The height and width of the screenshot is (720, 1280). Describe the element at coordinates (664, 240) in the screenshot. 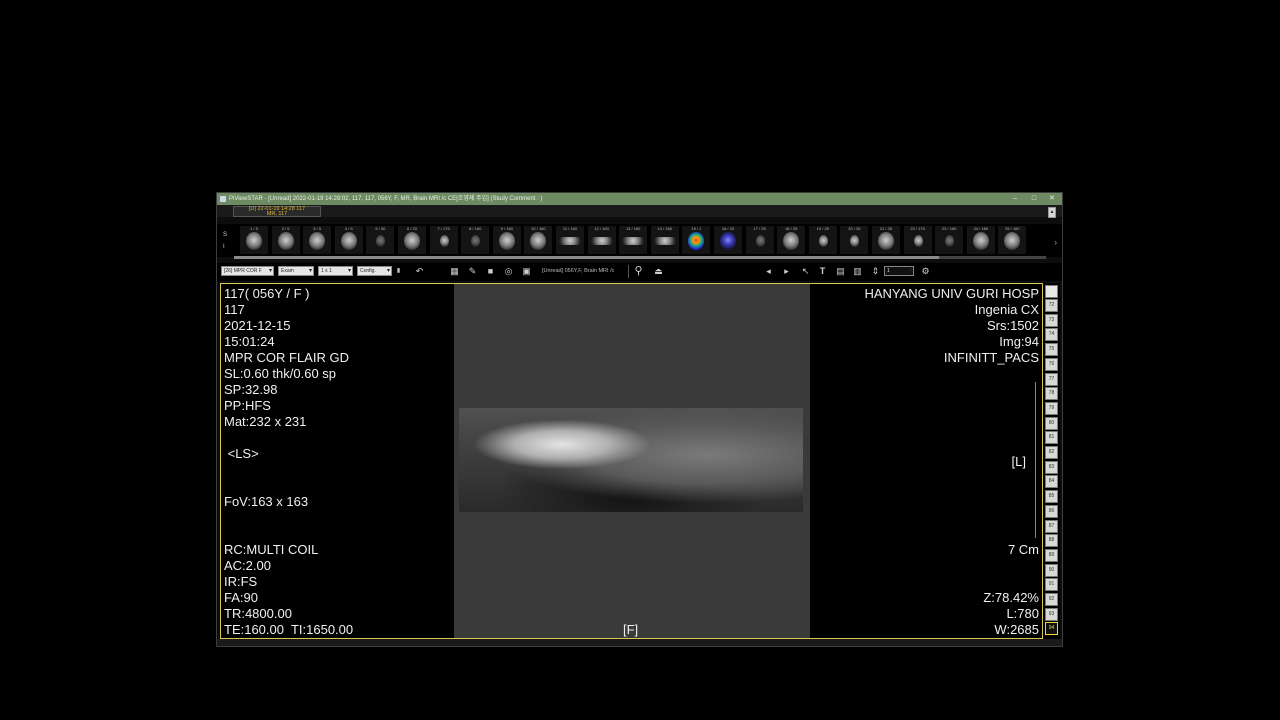

I see `series-thumbnail: 14 / 160` at that location.